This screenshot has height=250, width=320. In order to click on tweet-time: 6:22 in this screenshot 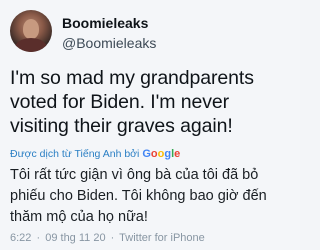, I will do `click(20, 238)`.